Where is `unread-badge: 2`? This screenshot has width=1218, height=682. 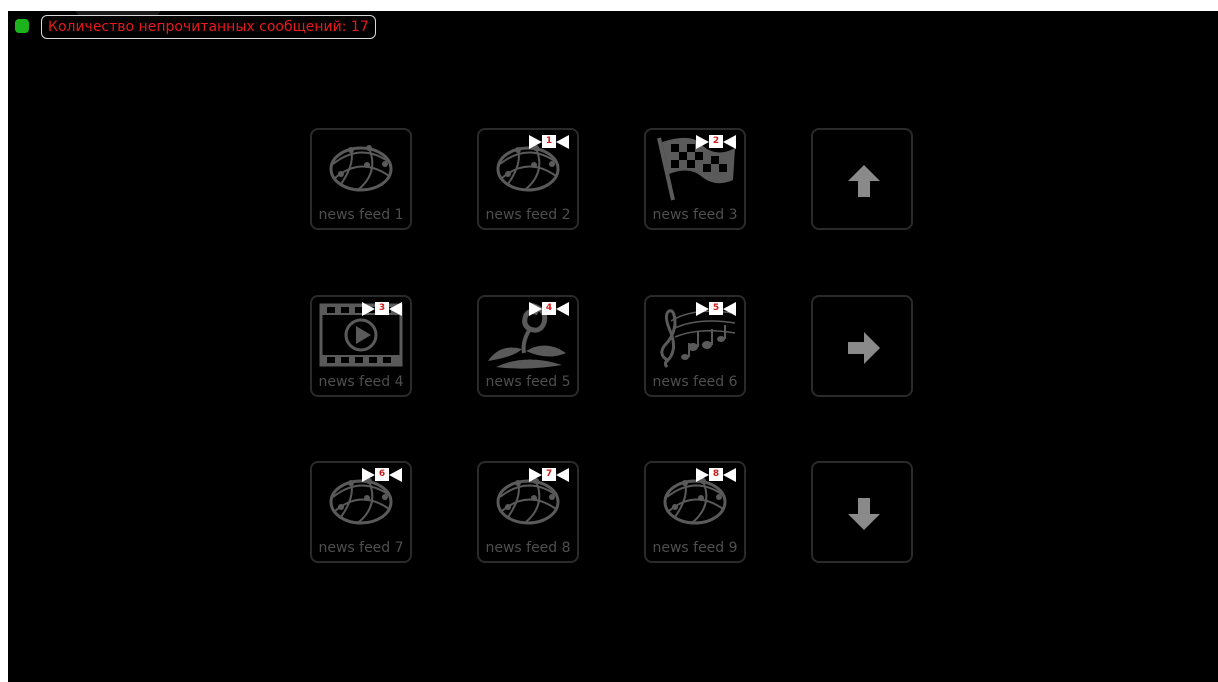
unread-badge: 2 is located at coordinates (716, 142).